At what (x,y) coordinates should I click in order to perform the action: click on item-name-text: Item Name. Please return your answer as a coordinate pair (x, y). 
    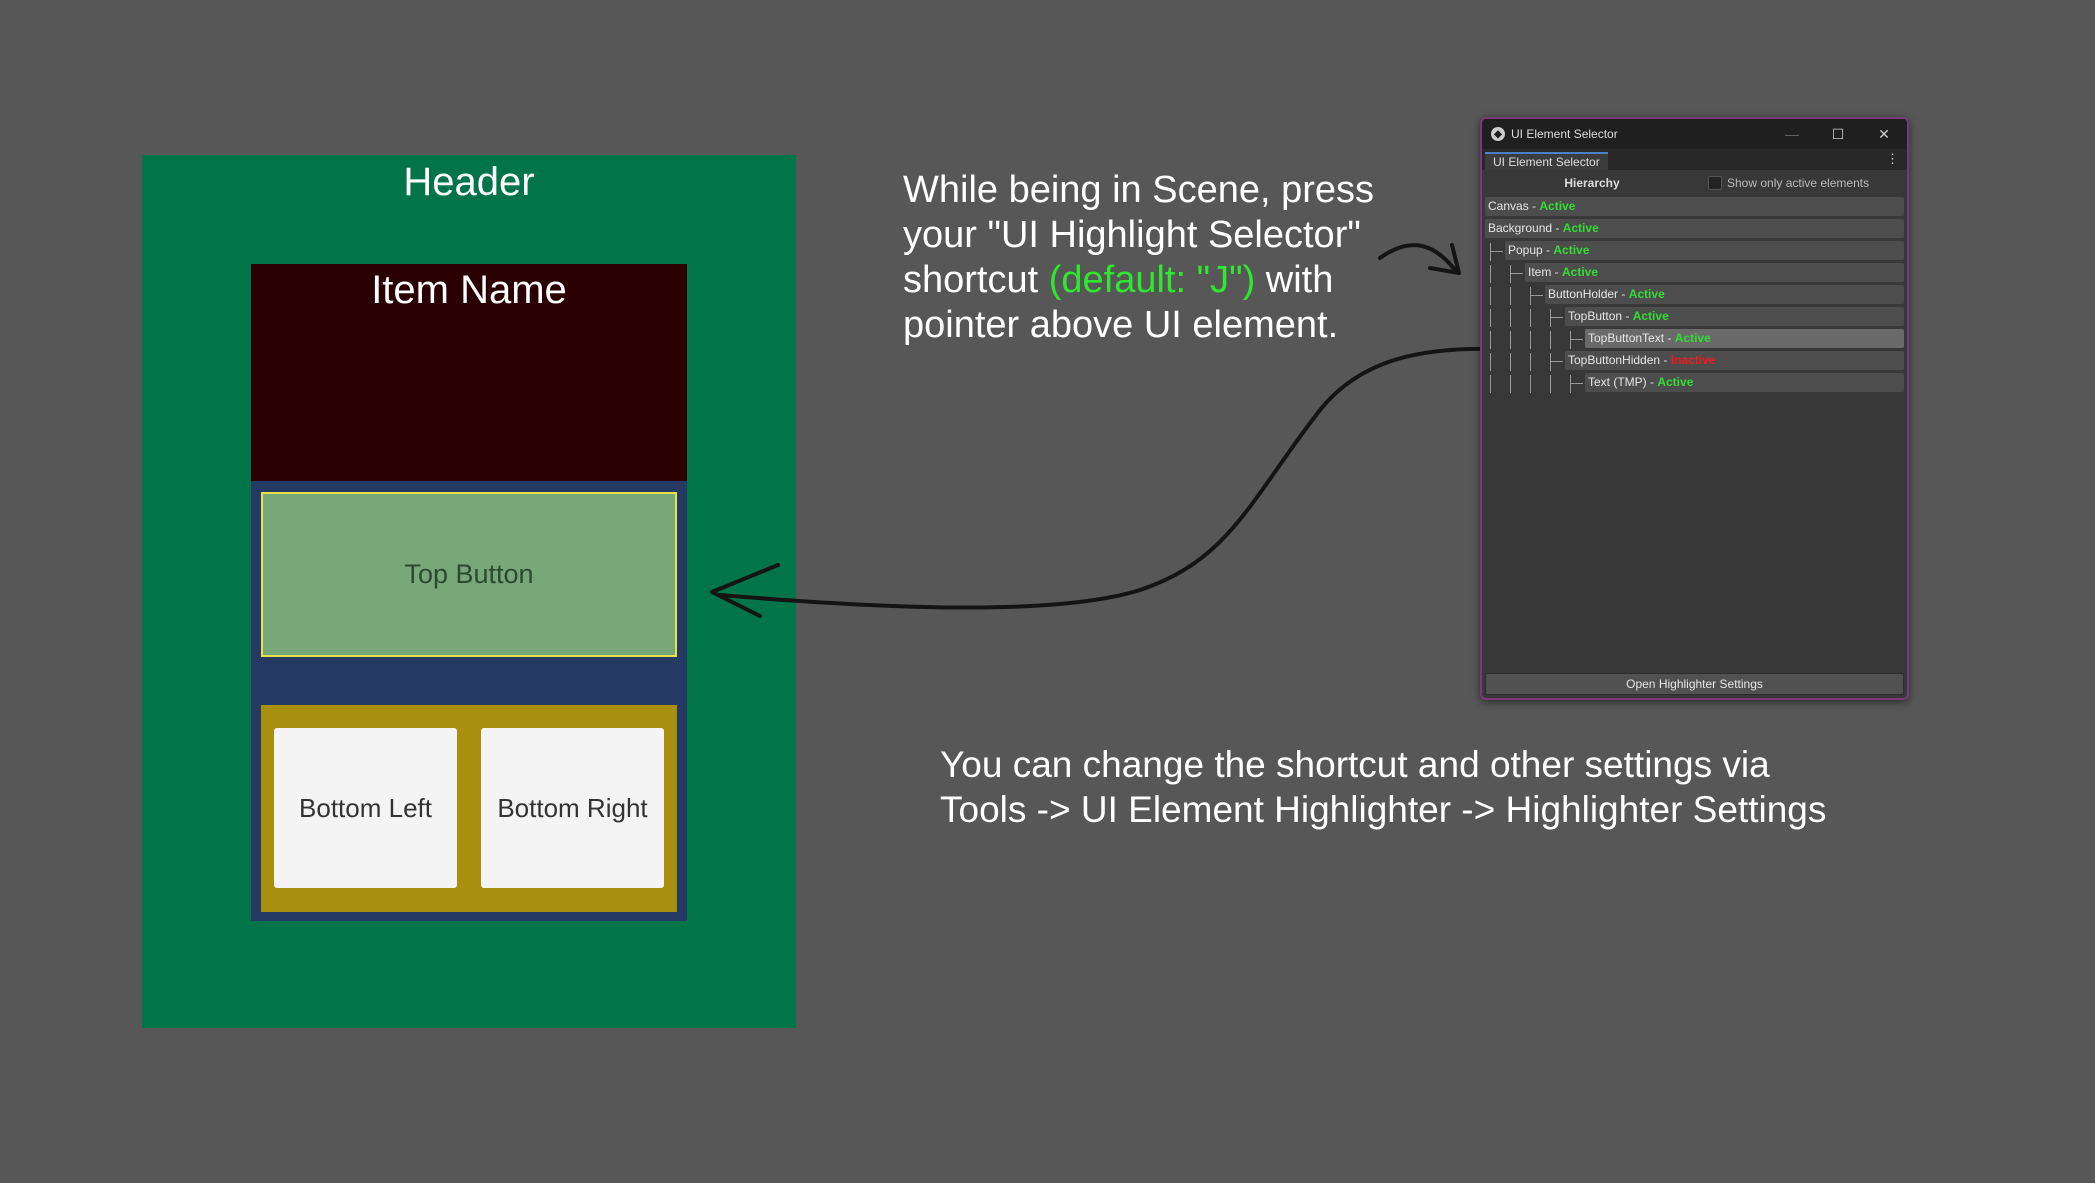
    Looking at the image, I should click on (469, 290).